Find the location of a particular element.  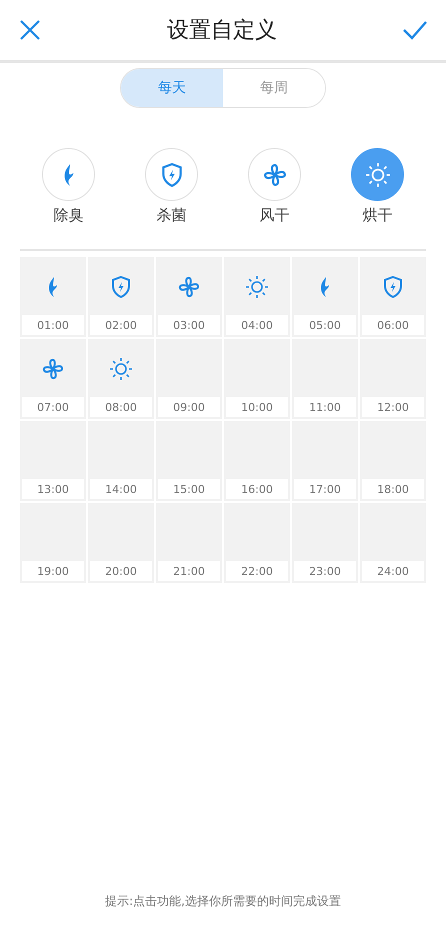

function-button is located at coordinates (377, 174).